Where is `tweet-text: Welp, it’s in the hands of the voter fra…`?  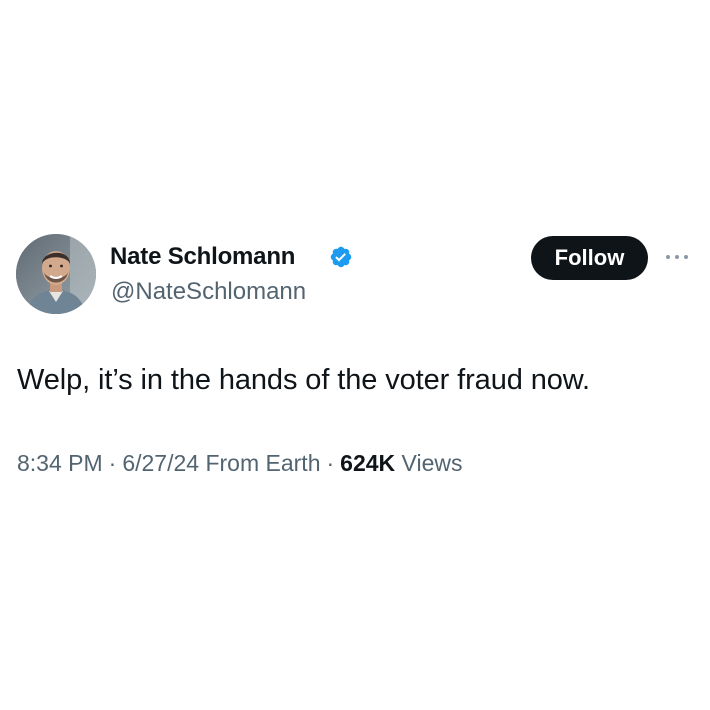
tweet-text: Welp, it’s in the hands of the voter fra… is located at coordinates (303, 380).